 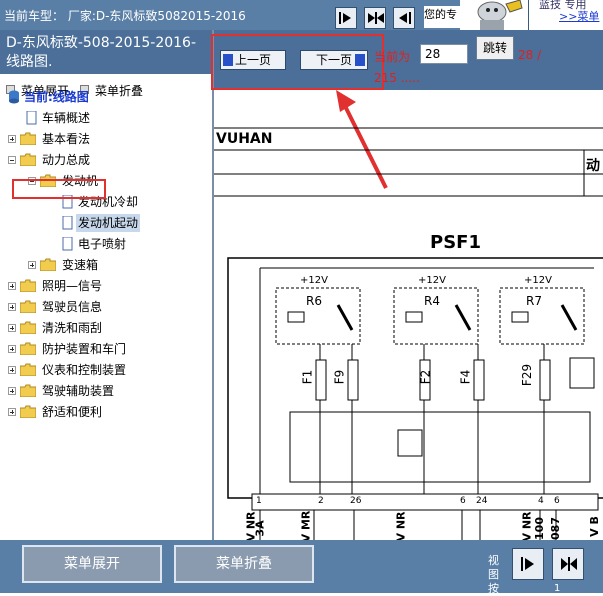 What do you see at coordinates (539, 528) in the screenshot?
I see `wire-label: 100` at bounding box center [539, 528].